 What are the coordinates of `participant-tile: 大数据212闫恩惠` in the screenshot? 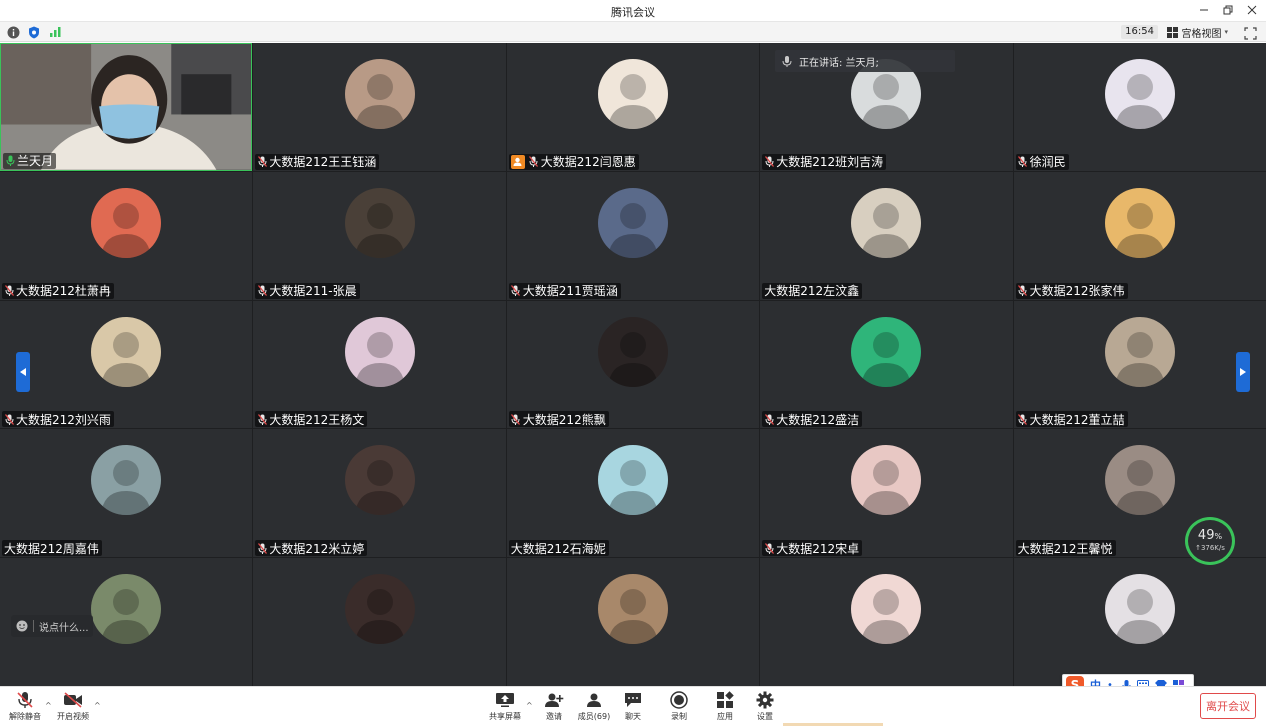 It's located at (633, 107).